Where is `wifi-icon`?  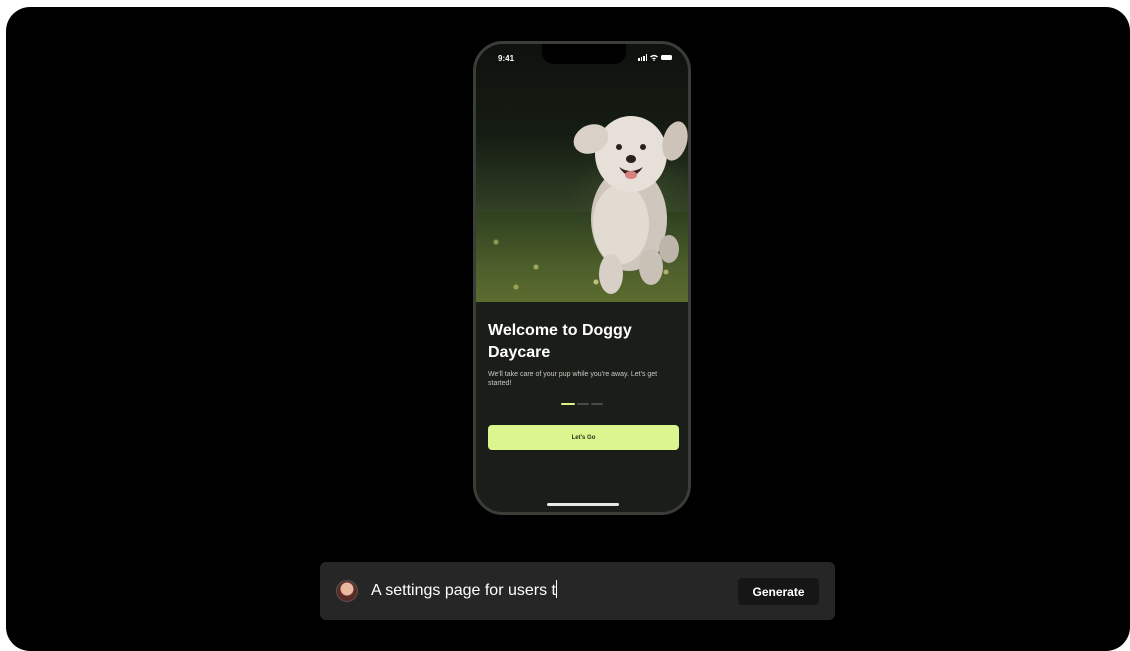
wifi-icon is located at coordinates (654, 57).